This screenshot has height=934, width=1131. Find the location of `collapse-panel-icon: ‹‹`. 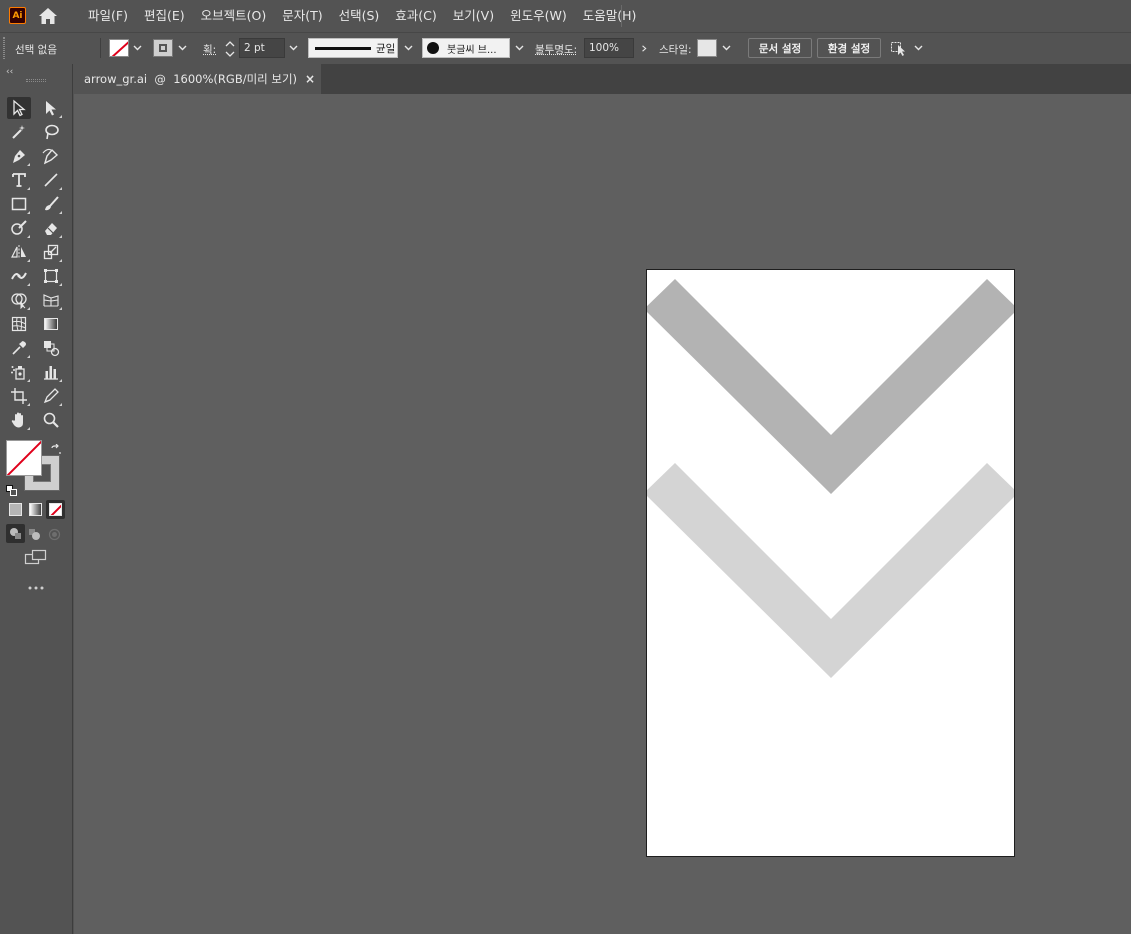

collapse-panel-icon: ‹‹ is located at coordinates (9, 72).